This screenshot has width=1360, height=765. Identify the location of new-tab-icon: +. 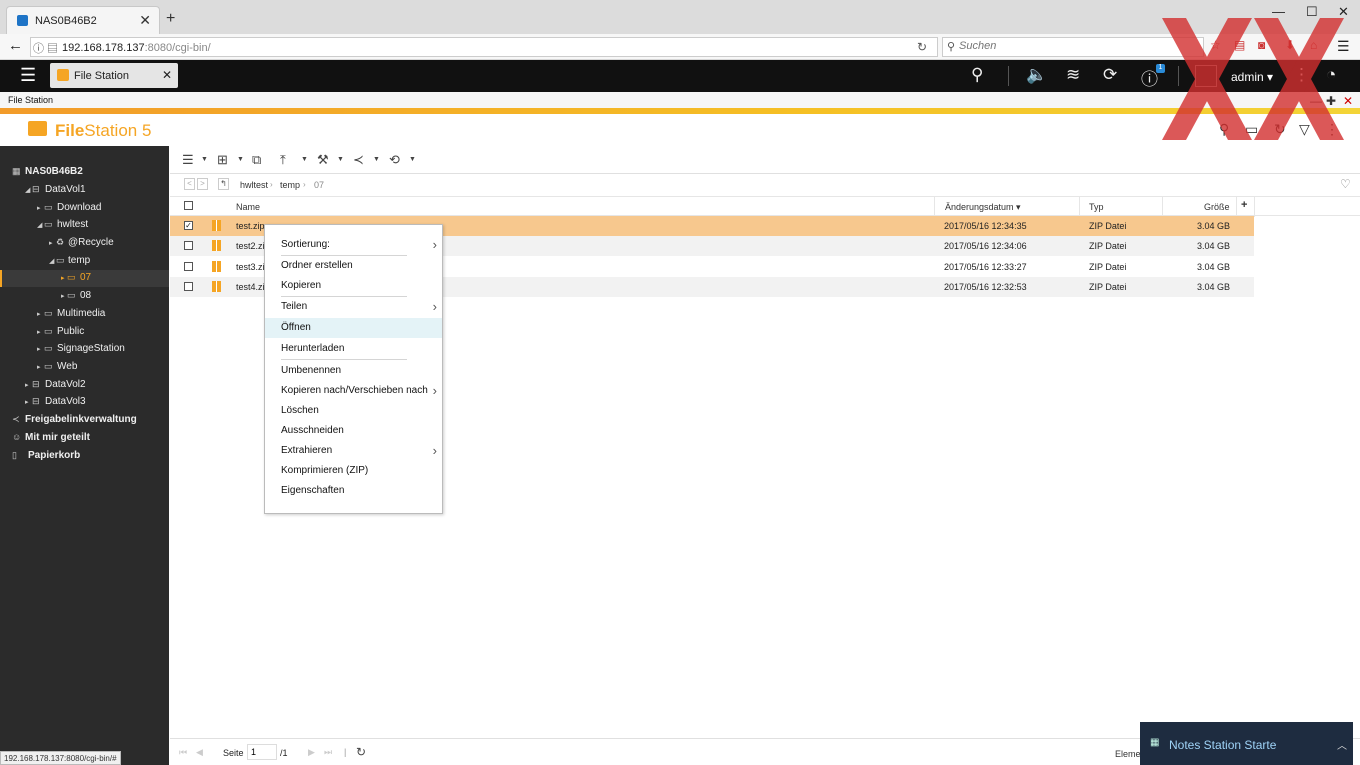
(170, 19).